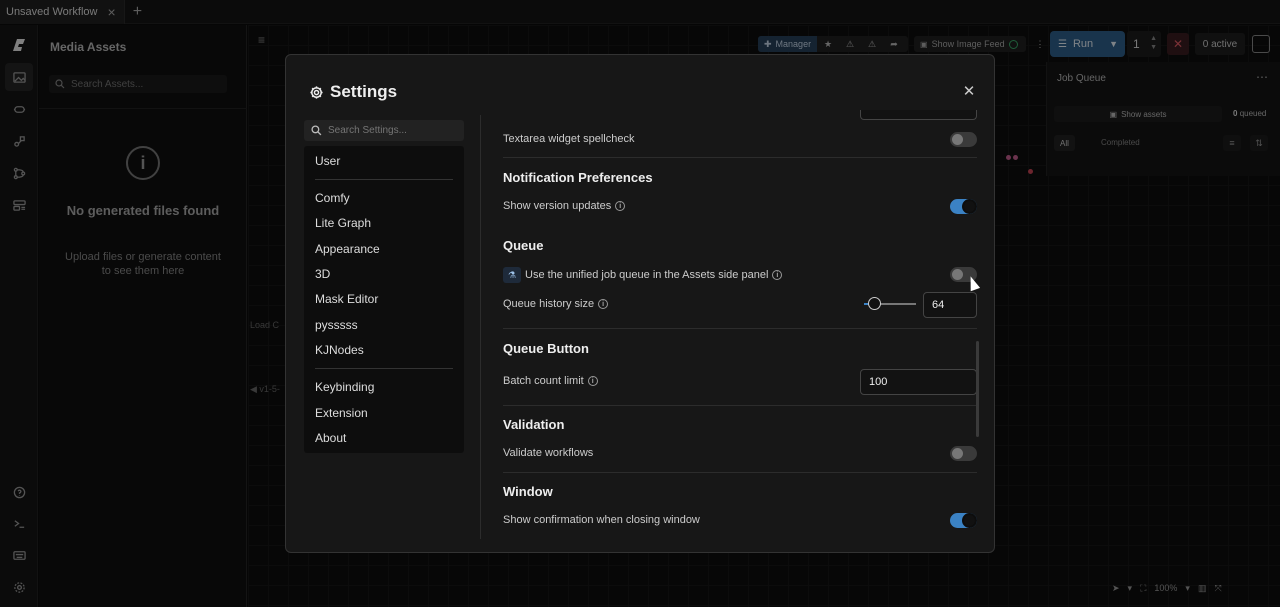 The height and width of the screenshot is (607, 1280). I want to click on section-notification-preferences: Notification Preferences, so click(578, 177).